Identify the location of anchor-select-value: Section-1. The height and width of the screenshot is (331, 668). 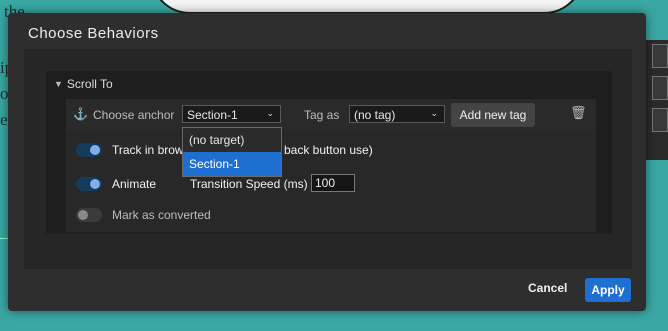
(212, 115).